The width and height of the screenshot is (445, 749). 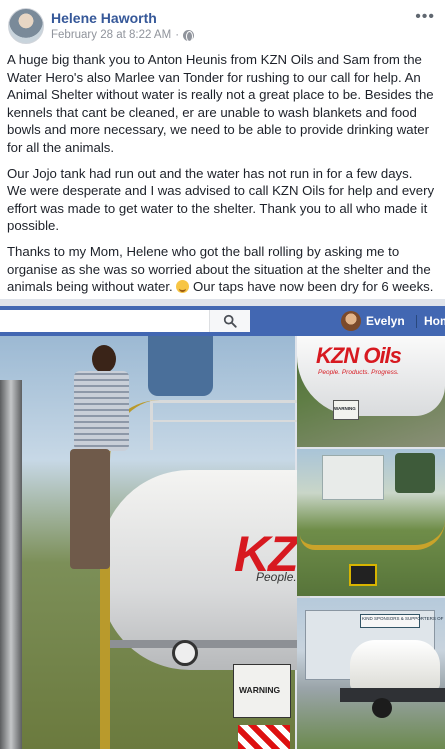 I want to click on photo-top-right-tagline: People. Products. Progress., so click(x=358, y=372).